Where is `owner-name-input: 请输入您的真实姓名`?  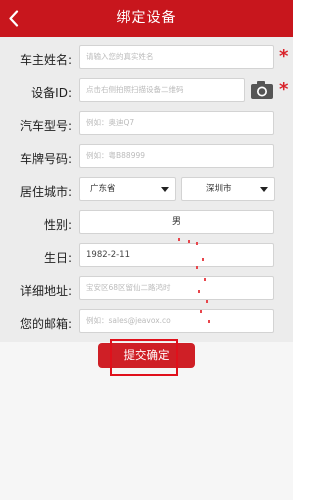 owner-name-input: 请输入您的真实姓名 is located at coordinates (176, 57).